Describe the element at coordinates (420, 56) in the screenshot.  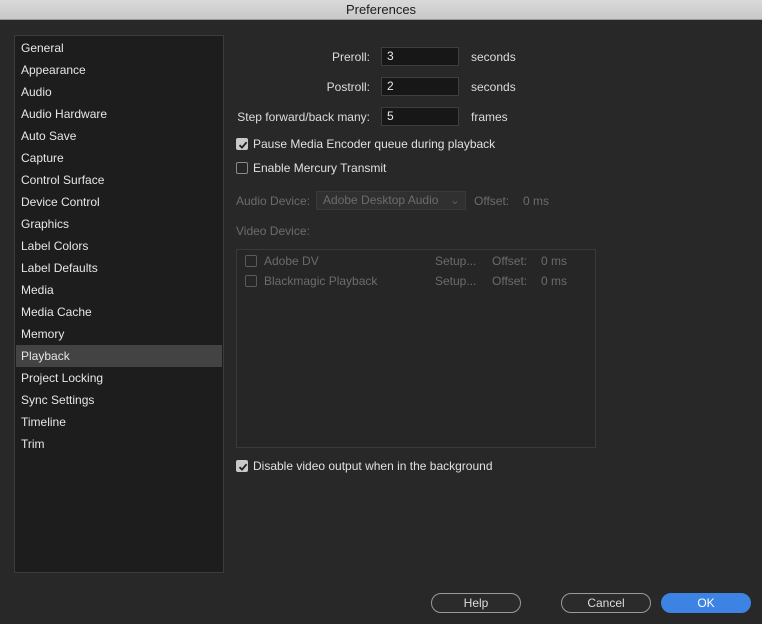
I see `preroll-input: 3` at that location.